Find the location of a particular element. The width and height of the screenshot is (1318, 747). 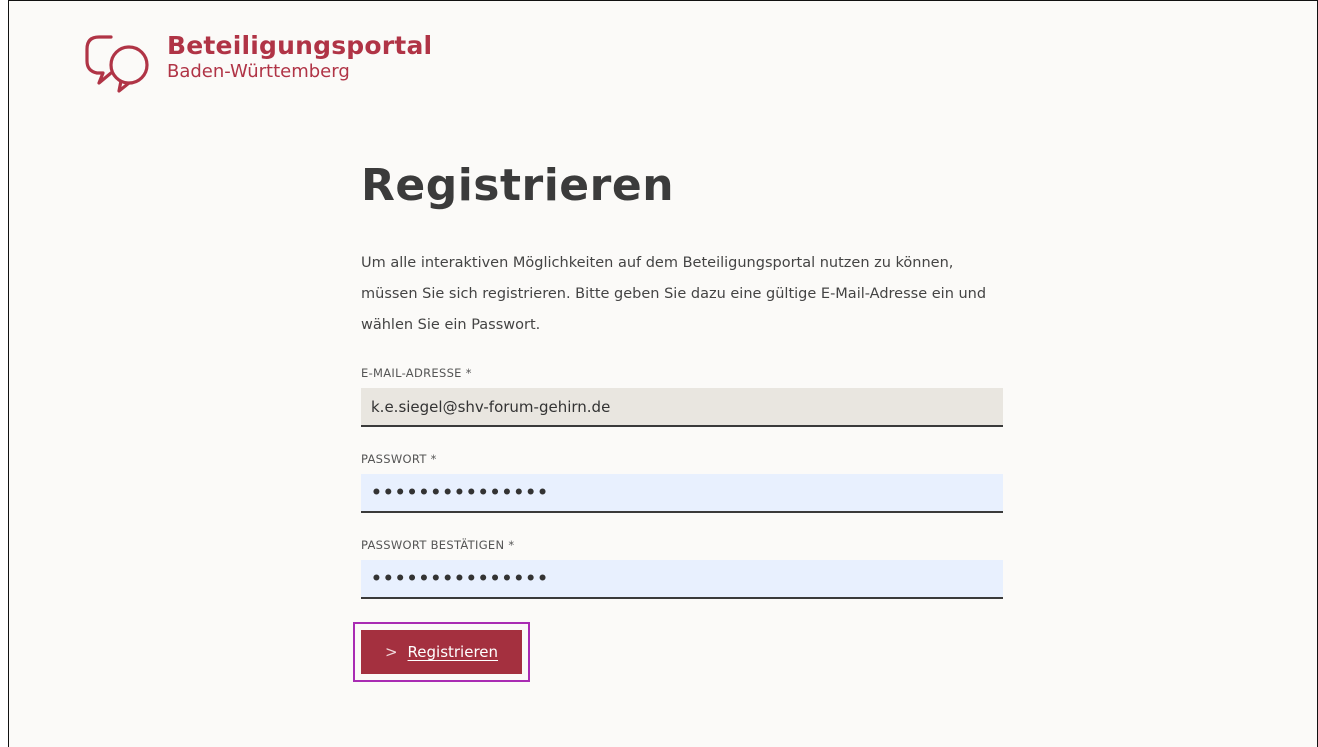

password-confirm-value: ••••••••••••••• is located at coordinates (460, 578).